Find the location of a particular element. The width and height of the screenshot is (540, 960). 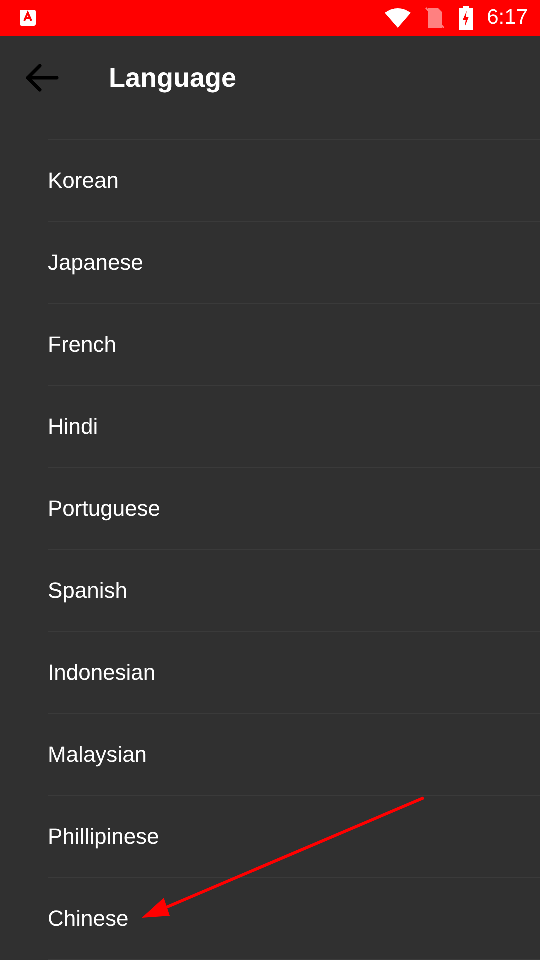

page-title: Language is located at coordinates (173, 78).